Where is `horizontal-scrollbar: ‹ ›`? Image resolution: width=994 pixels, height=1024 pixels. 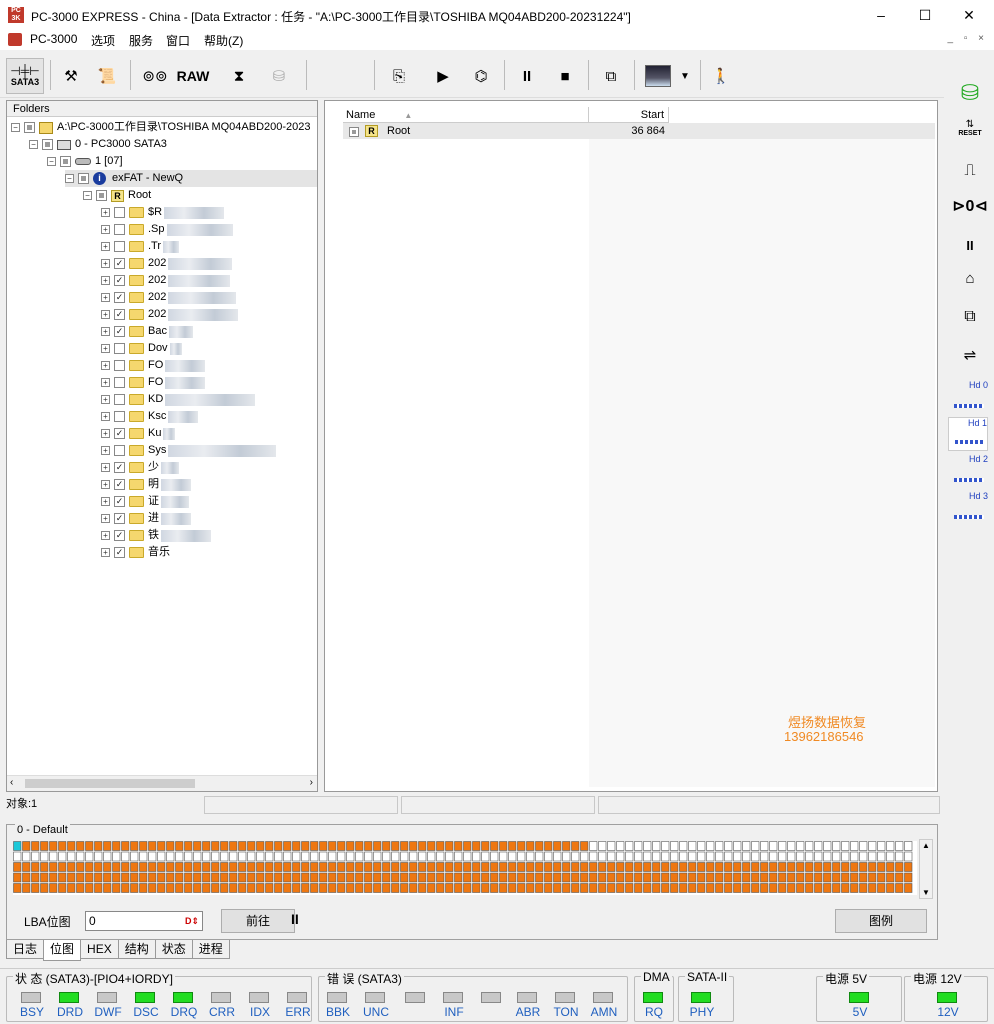 horizontal-scrollbar: ‹ › is located at coordinates (162, 783).